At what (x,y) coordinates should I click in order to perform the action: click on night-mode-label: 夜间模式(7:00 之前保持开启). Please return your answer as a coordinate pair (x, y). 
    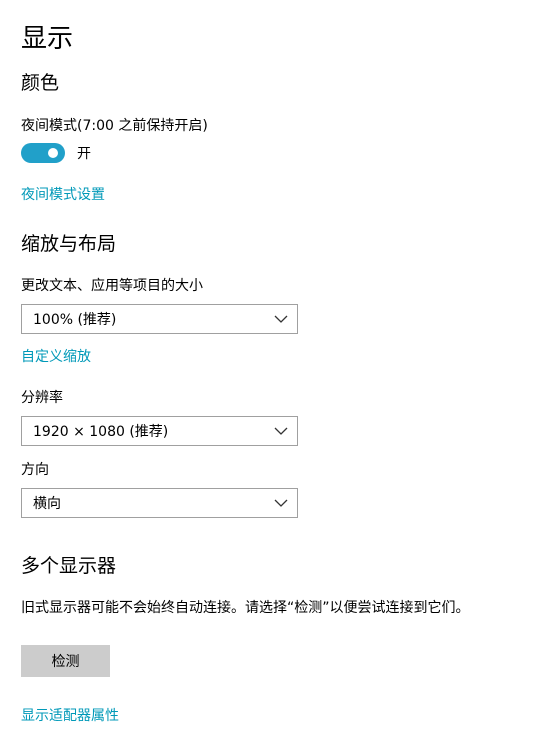
    Looking at the image, I should click on (114, 126).